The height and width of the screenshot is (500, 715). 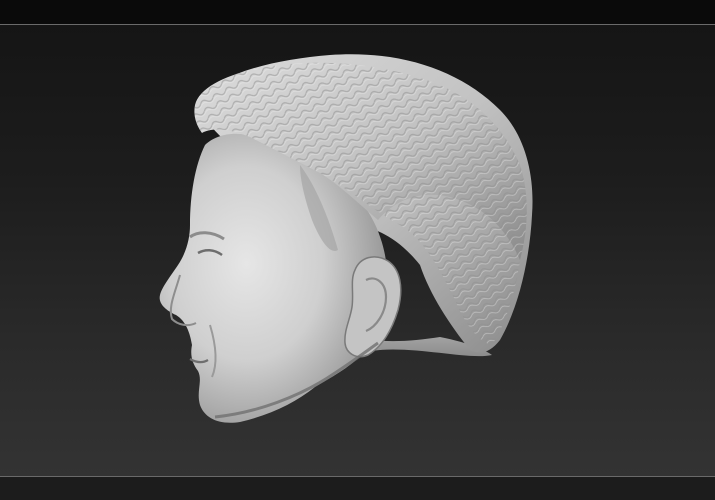 I want to click on top-toolbar, so click(x=357, y=12).